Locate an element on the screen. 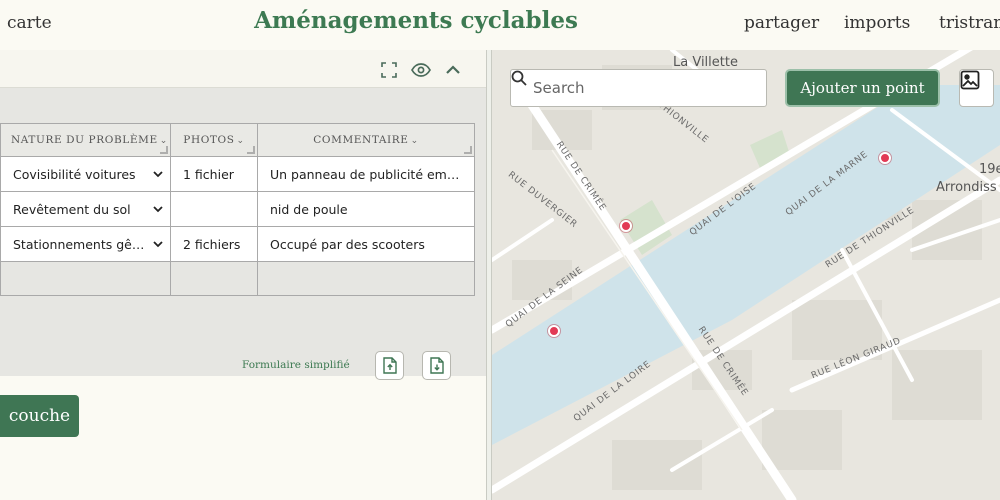  nav-link-imports: imports is located at coordinates (877, 23).